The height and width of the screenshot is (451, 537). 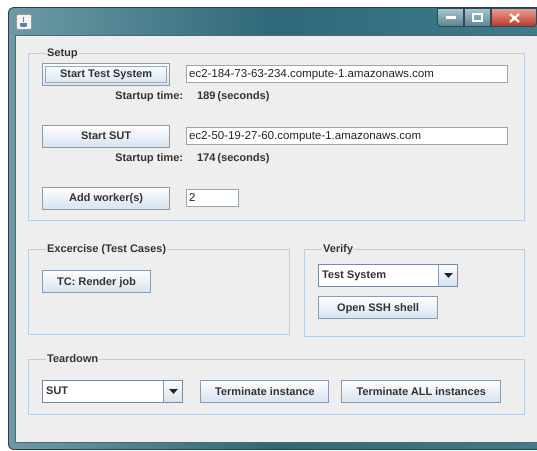 I want to click on workers-field: 2, so click(x=212, y=198).